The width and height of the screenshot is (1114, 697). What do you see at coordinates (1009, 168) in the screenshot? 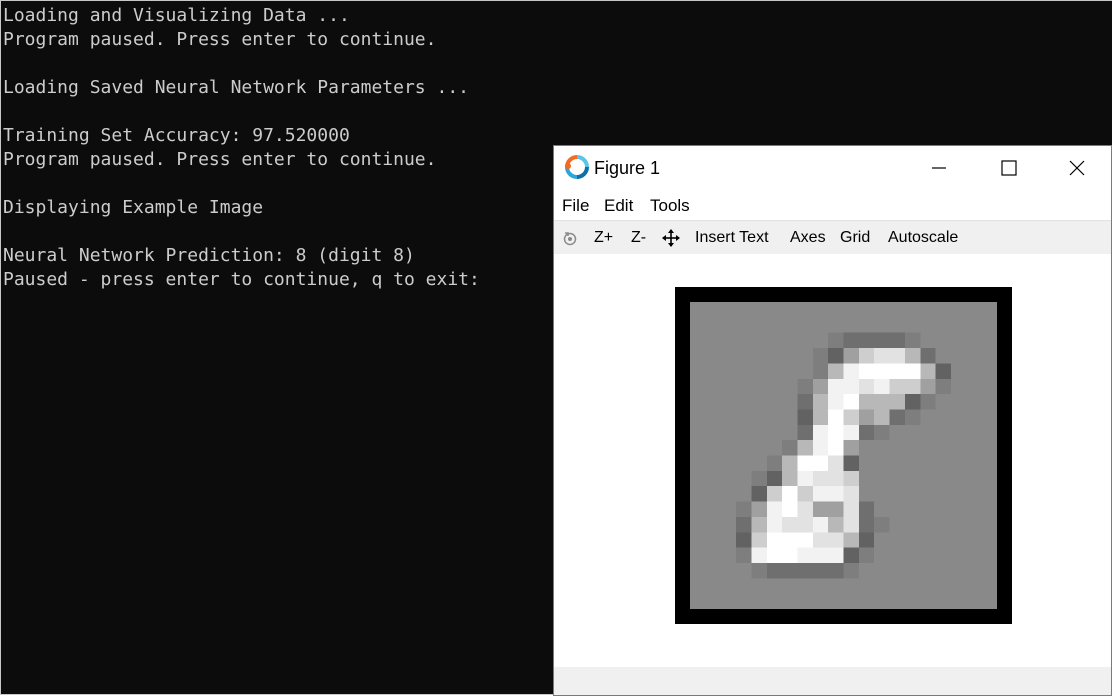
I see `maximize-button` at bounding box center [1009, 168].